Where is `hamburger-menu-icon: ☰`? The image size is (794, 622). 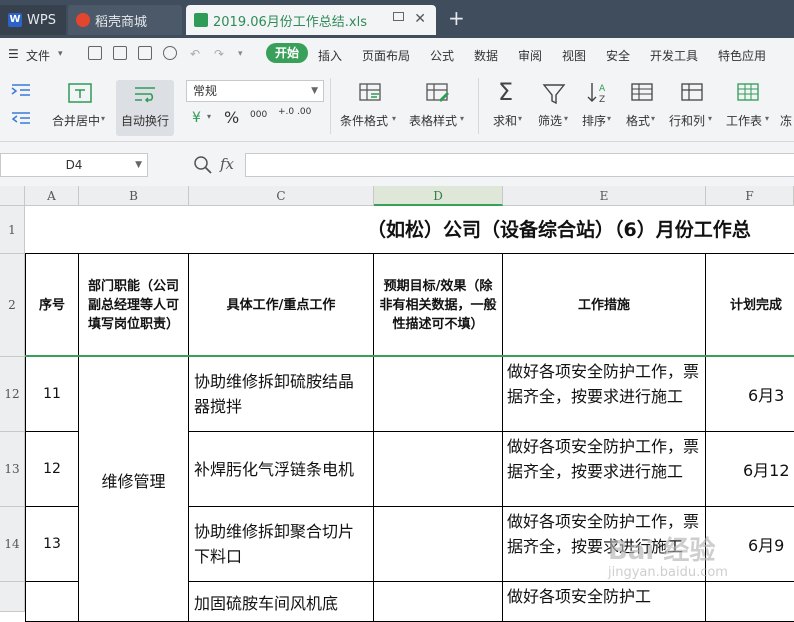 hamburger-menu-icon: ☰ is located at coordinates (13, 54).